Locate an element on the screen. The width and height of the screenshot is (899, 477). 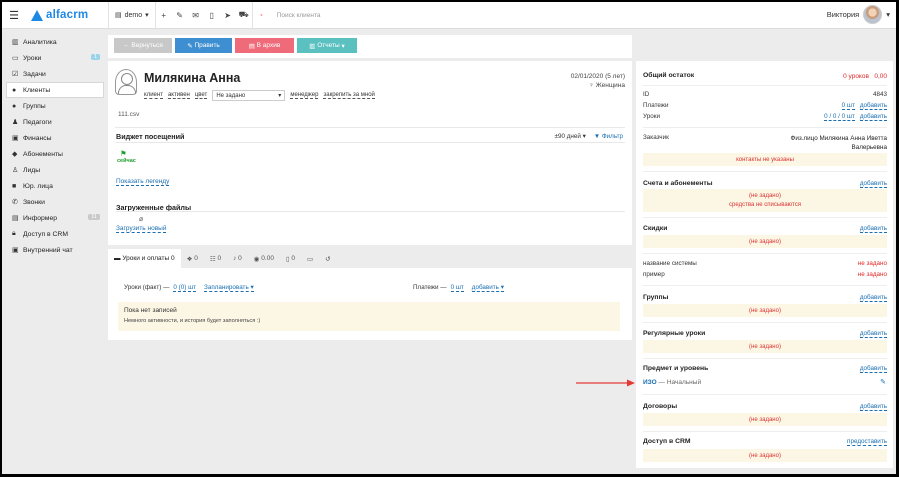
subject-add-link: добавить is located at coordinates (873, 369).